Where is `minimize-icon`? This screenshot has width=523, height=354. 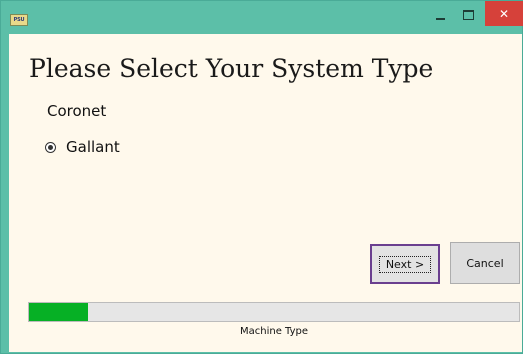
minimize-icon is located at coordinates (440, 18).